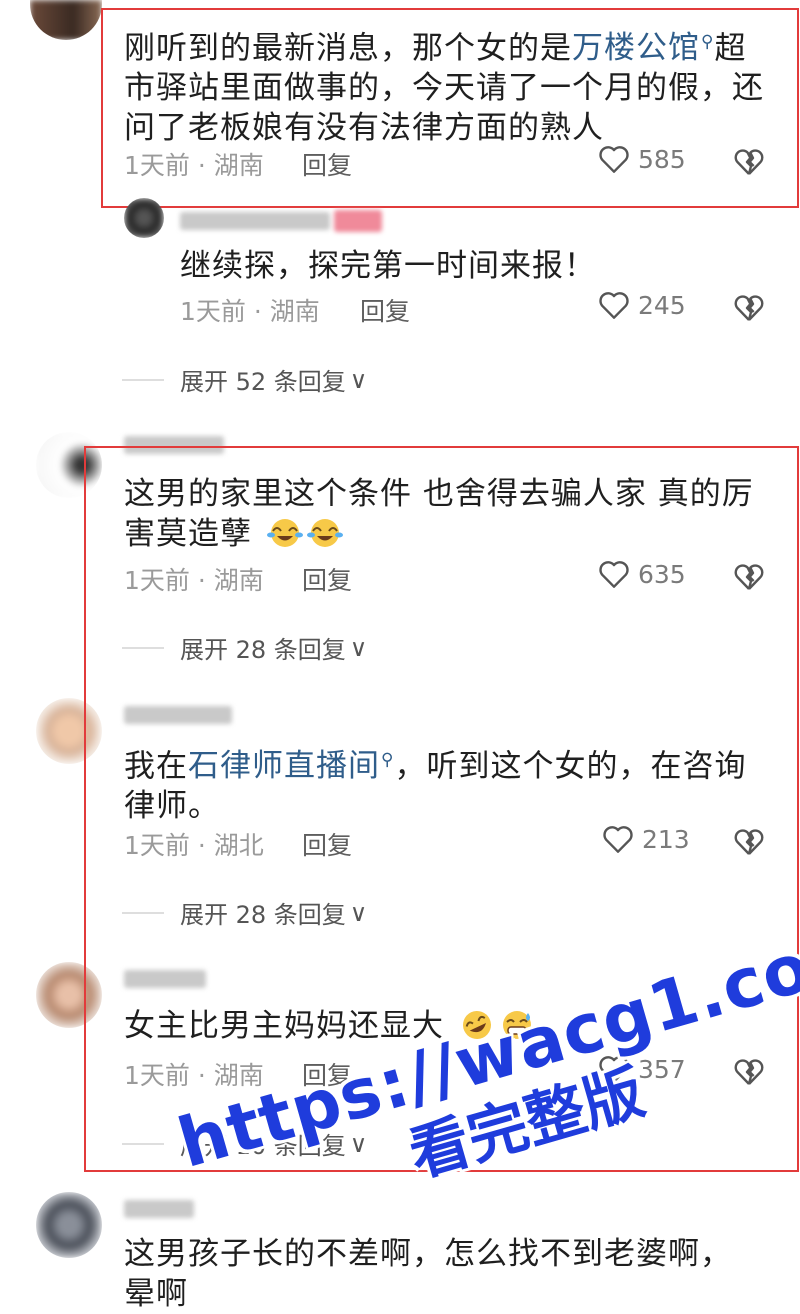 This screenshot has height=1314, width=800. What do you see at coordinates (428, 1274) in the screenshot?
I see `comment-text: 这男孩子长的不差啊，怎么找不到老婆啊，晕啊` at bounding box center [428, 1274].